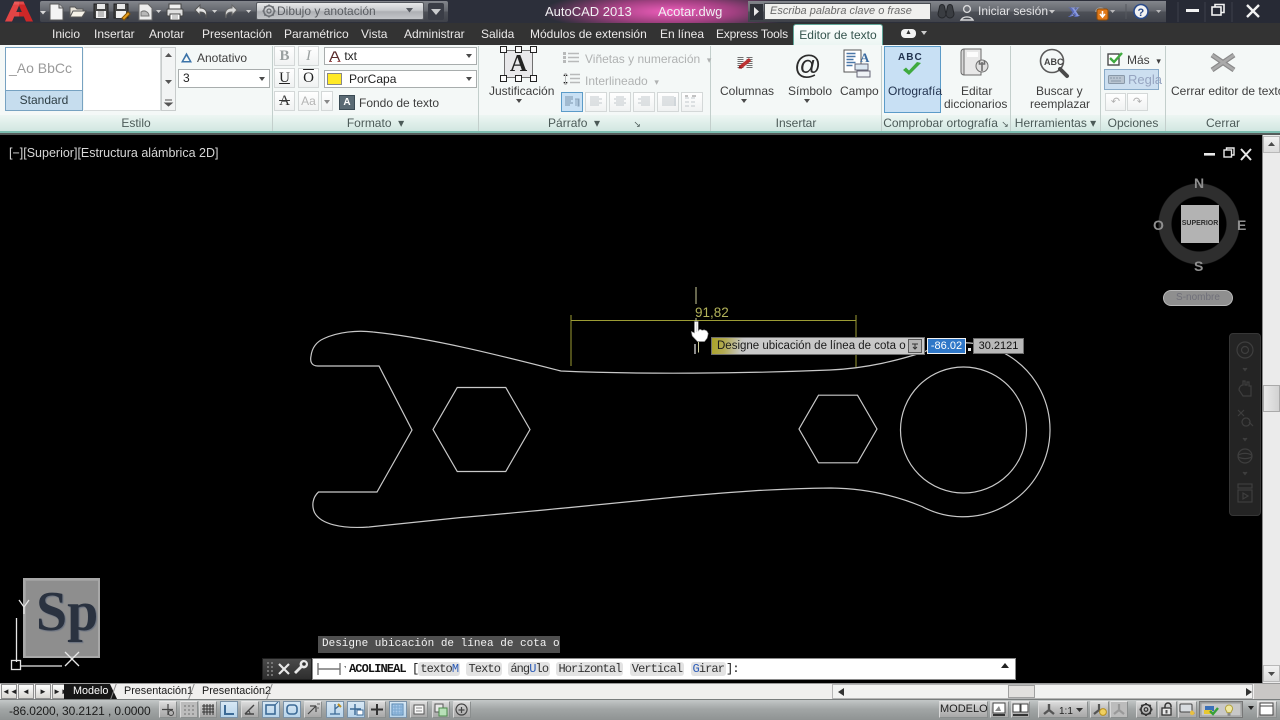 Image resolution: width=1280 pixels, height=720 pixels. Describe the element at coordinates (712, 312) in the screenshot. I see `svg-text: 91,82` at that location.